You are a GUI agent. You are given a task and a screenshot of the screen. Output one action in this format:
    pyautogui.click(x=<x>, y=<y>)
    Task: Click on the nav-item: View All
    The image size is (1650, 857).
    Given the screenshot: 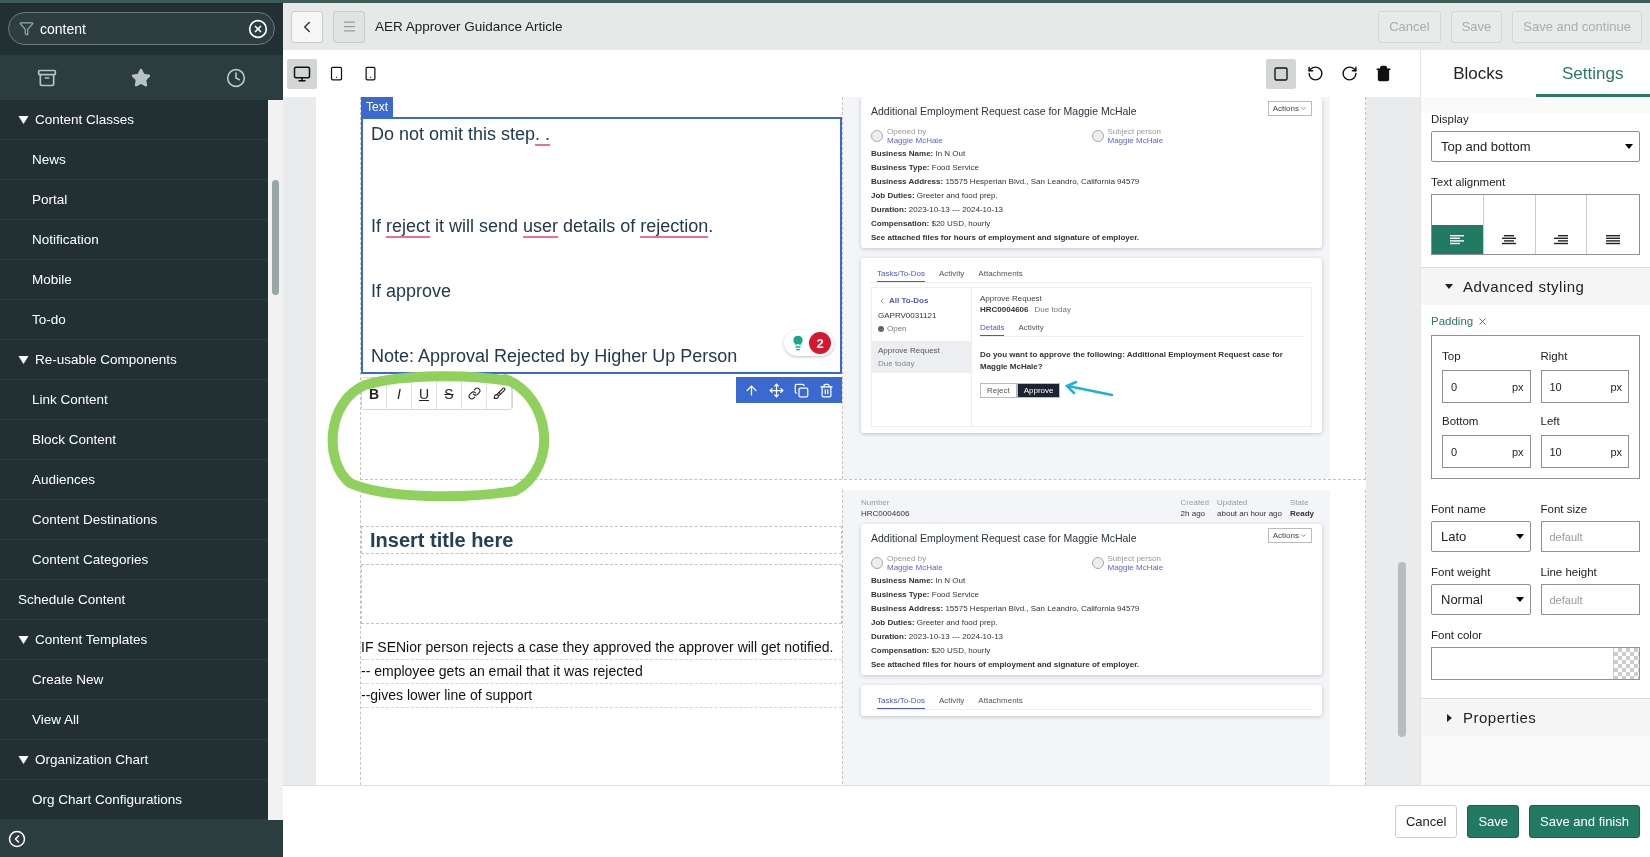 What is the action you would take?
    pyautogui.click(x=56, y=719)
    